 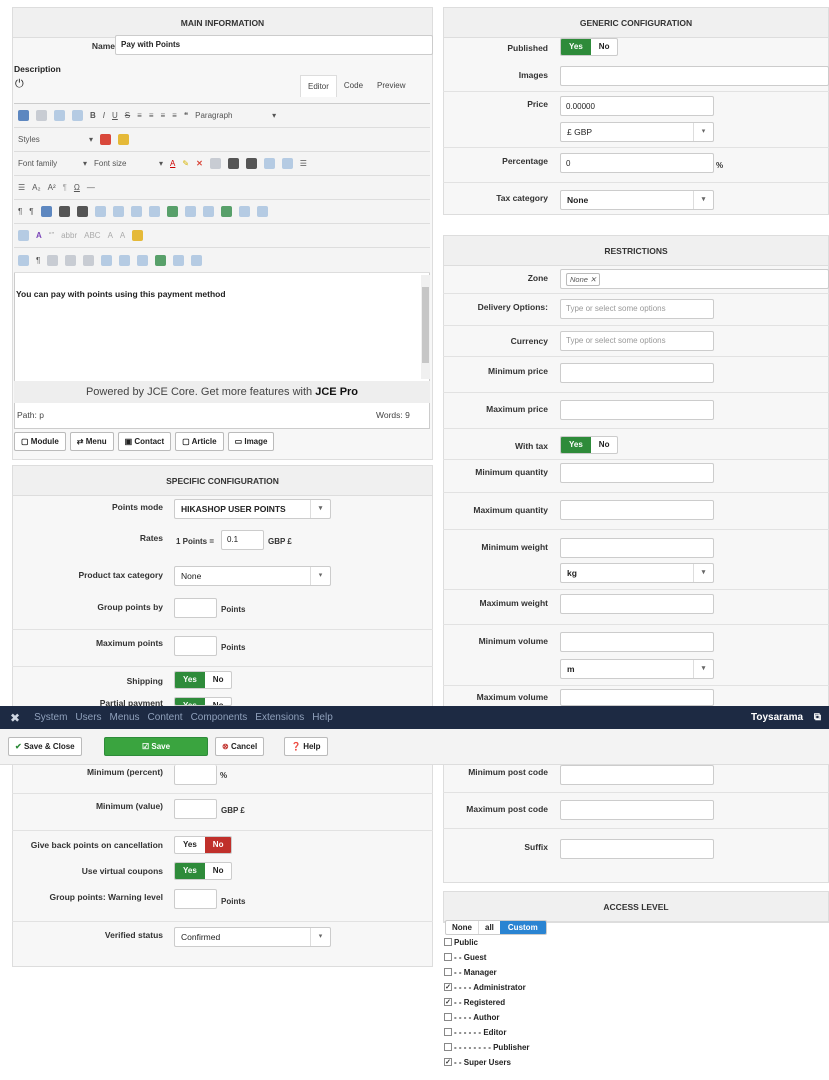 What do you see at coordinates (336, 392) in the screenshot?
I see `jce-pro-link: JCE Pro` at bounding box center [336, 392].